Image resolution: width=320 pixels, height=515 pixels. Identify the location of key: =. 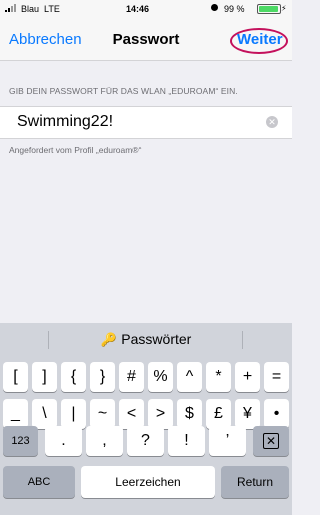
(276, 377).